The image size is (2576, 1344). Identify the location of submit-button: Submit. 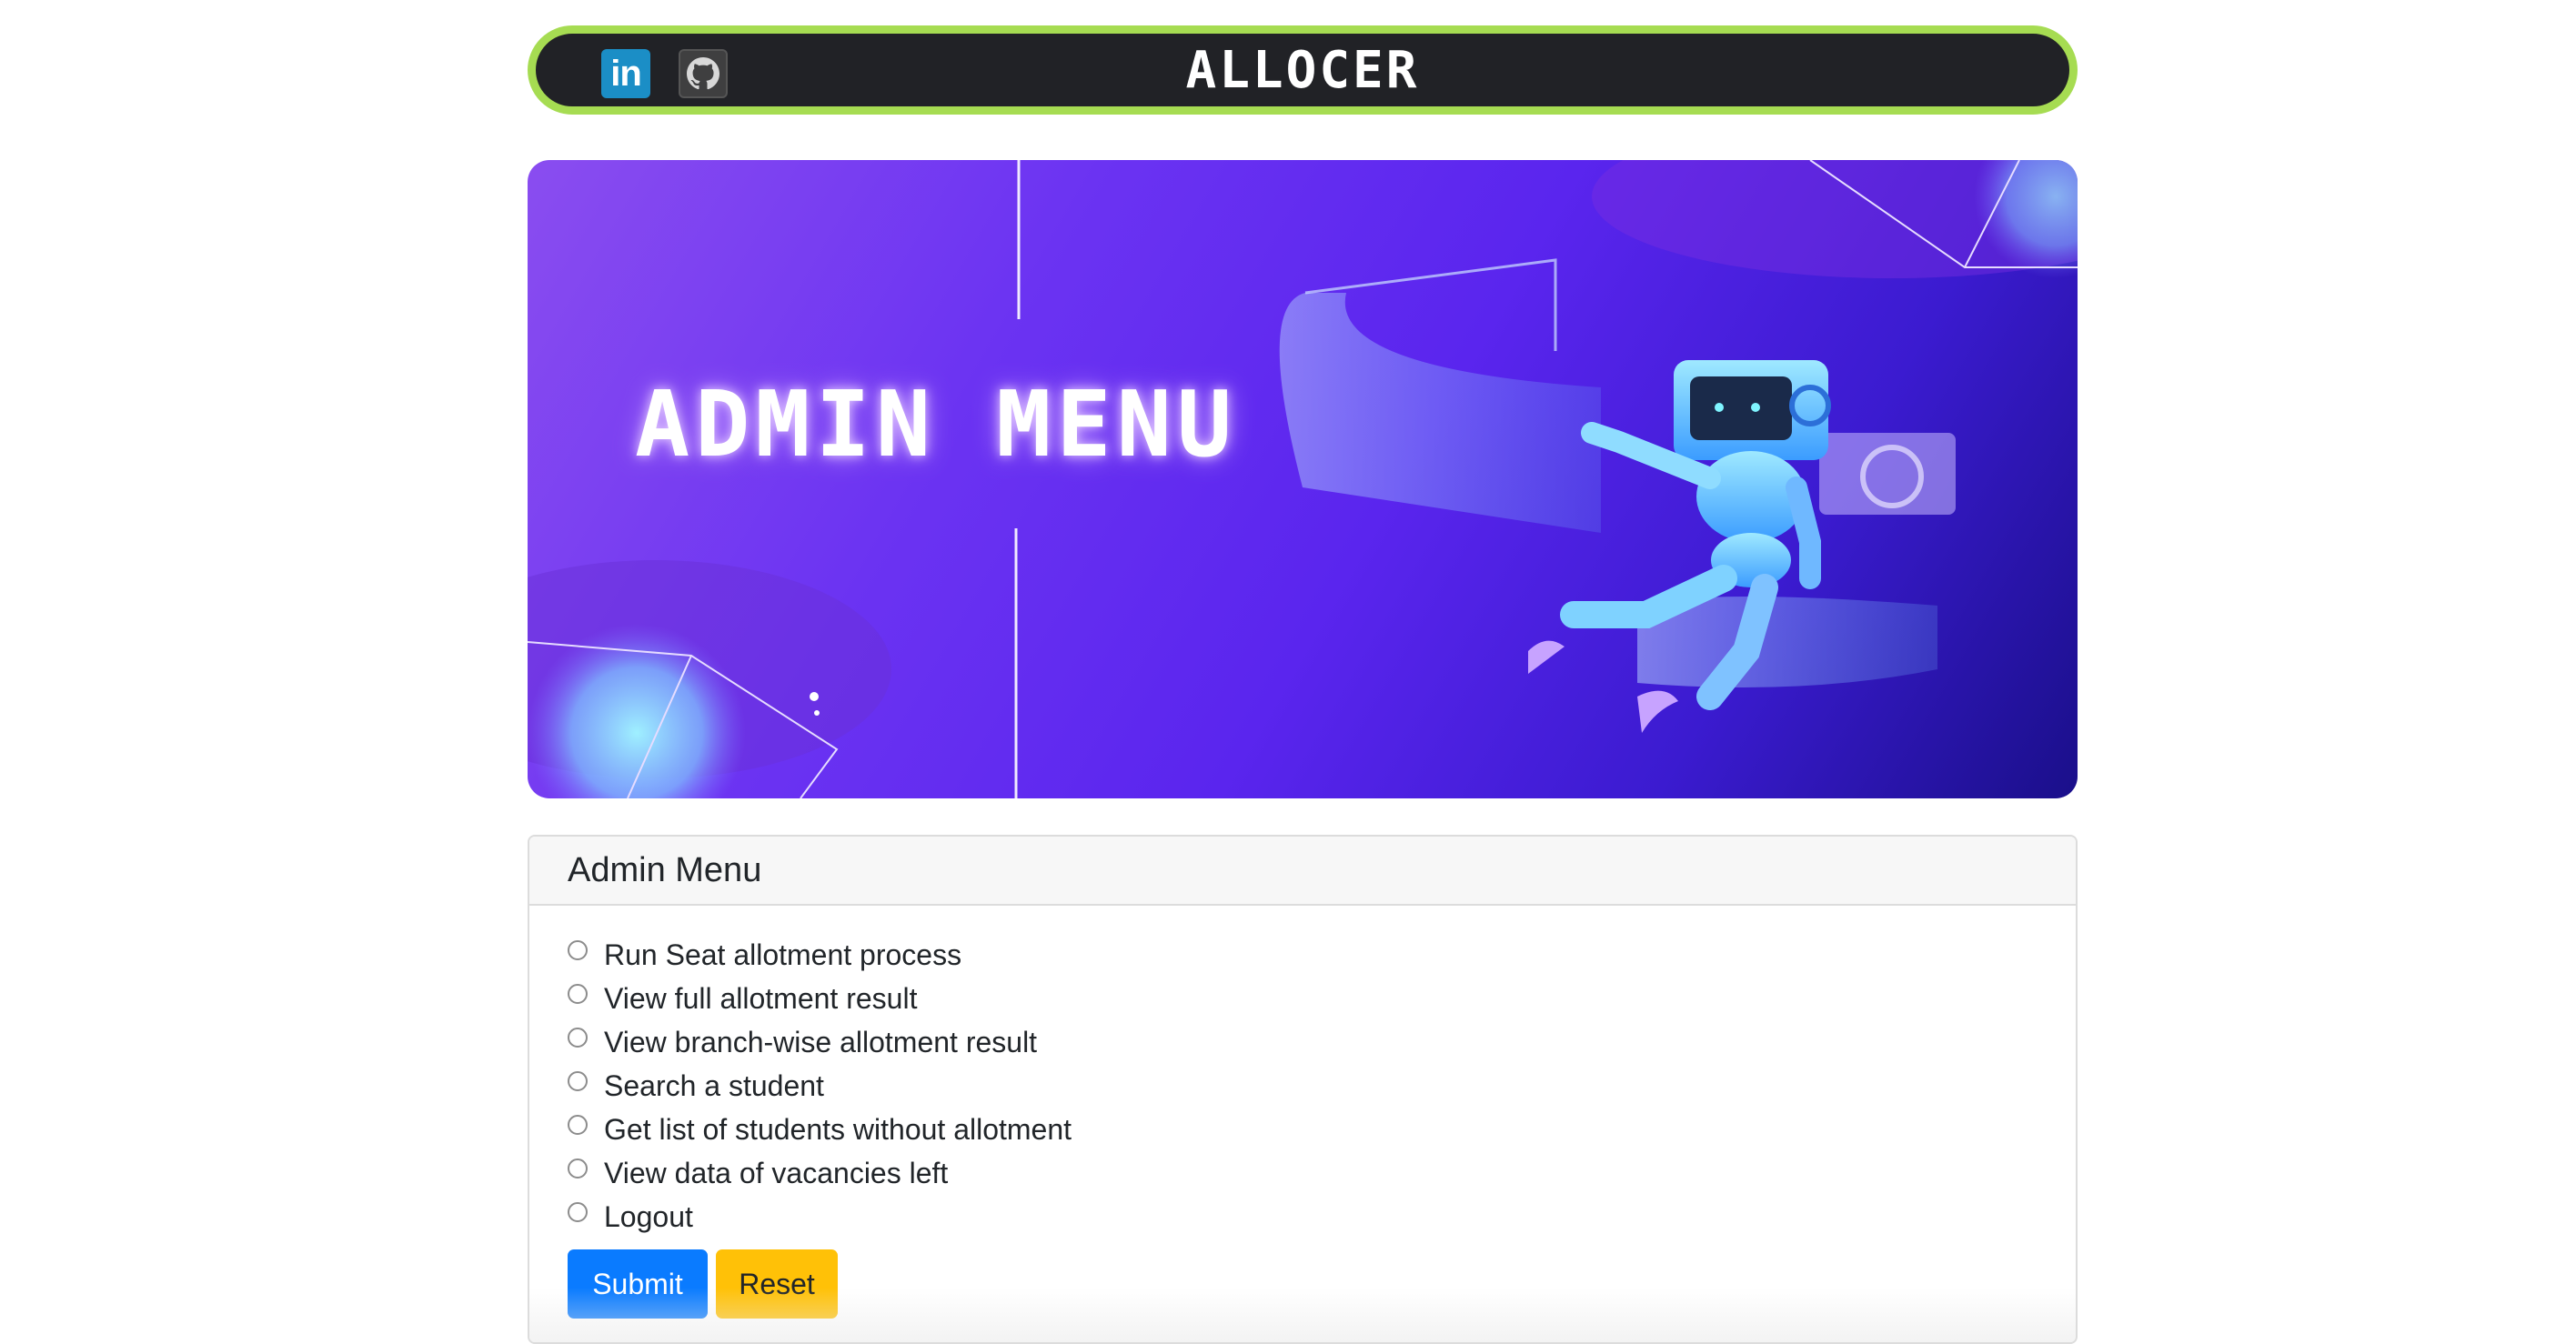
(638, 1284).